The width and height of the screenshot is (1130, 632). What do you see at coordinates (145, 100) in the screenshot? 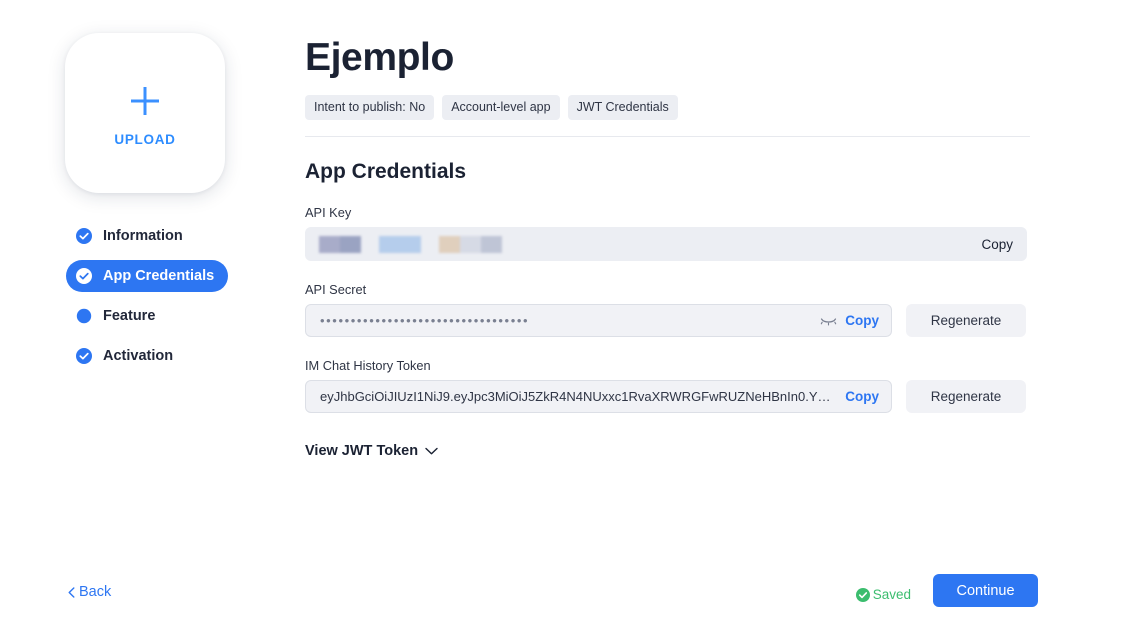
I see `plus-icon` at bounding box center [145, 100].